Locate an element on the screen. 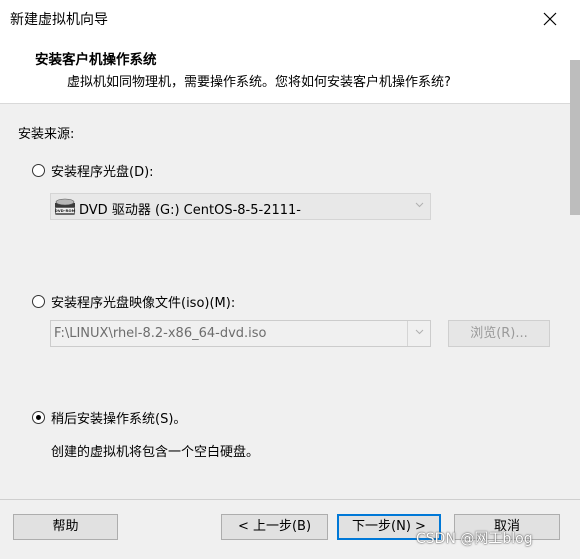 This screenshot has width=580, height=559. radio-install-iso is located at coordinates (38, 301).